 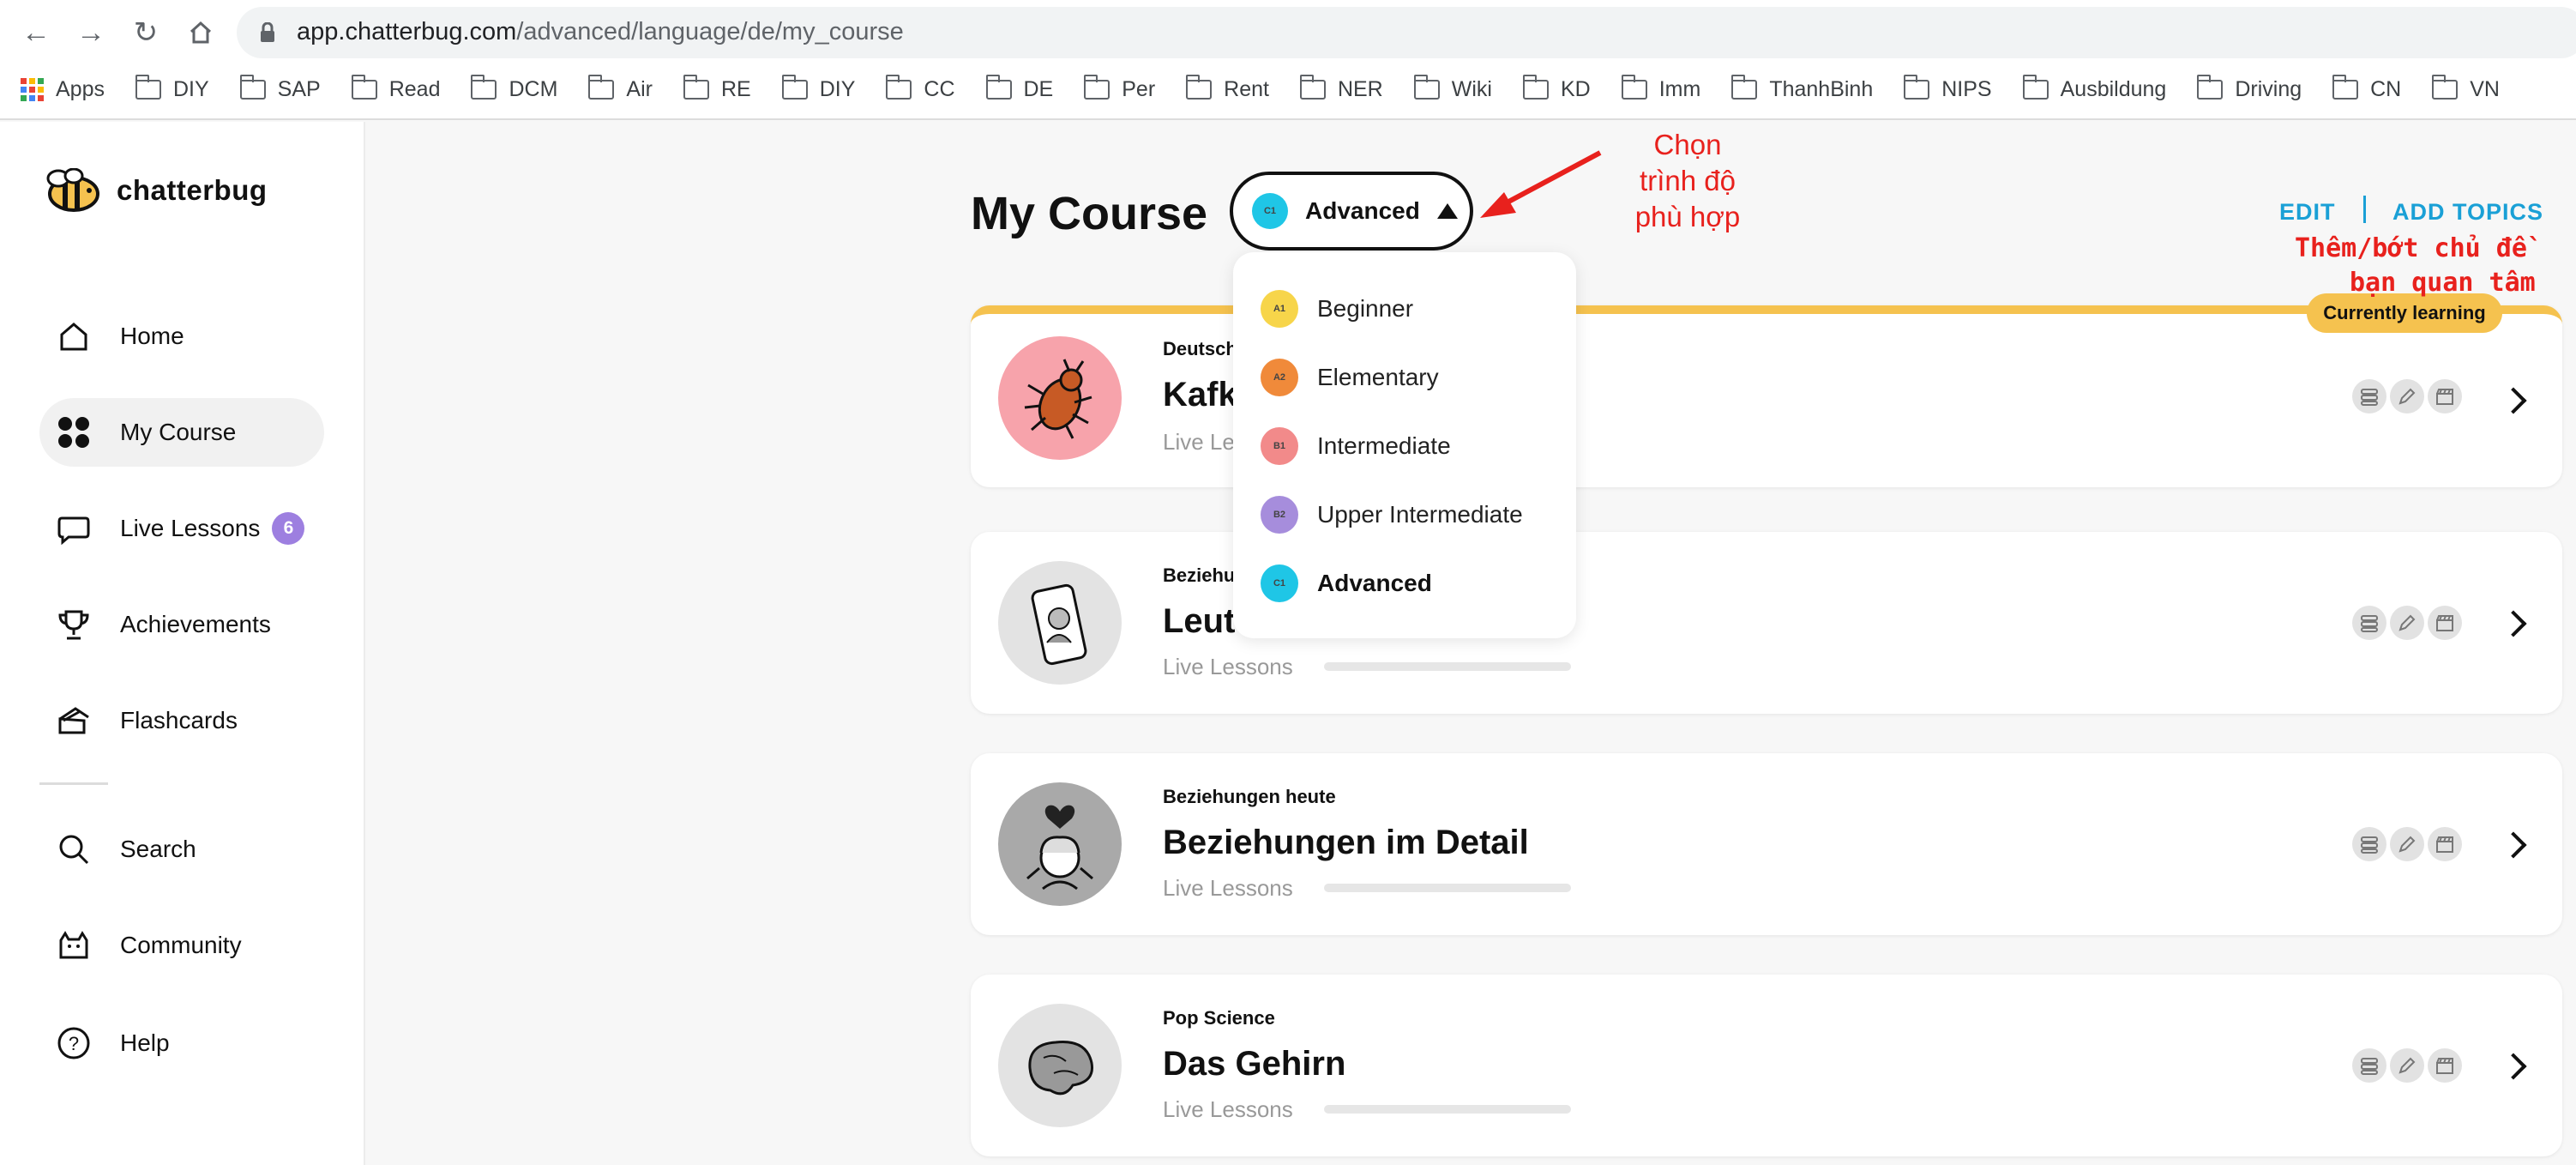 I want to click on sidebar-item-help: ? Help, so click(x=181, y=1043).